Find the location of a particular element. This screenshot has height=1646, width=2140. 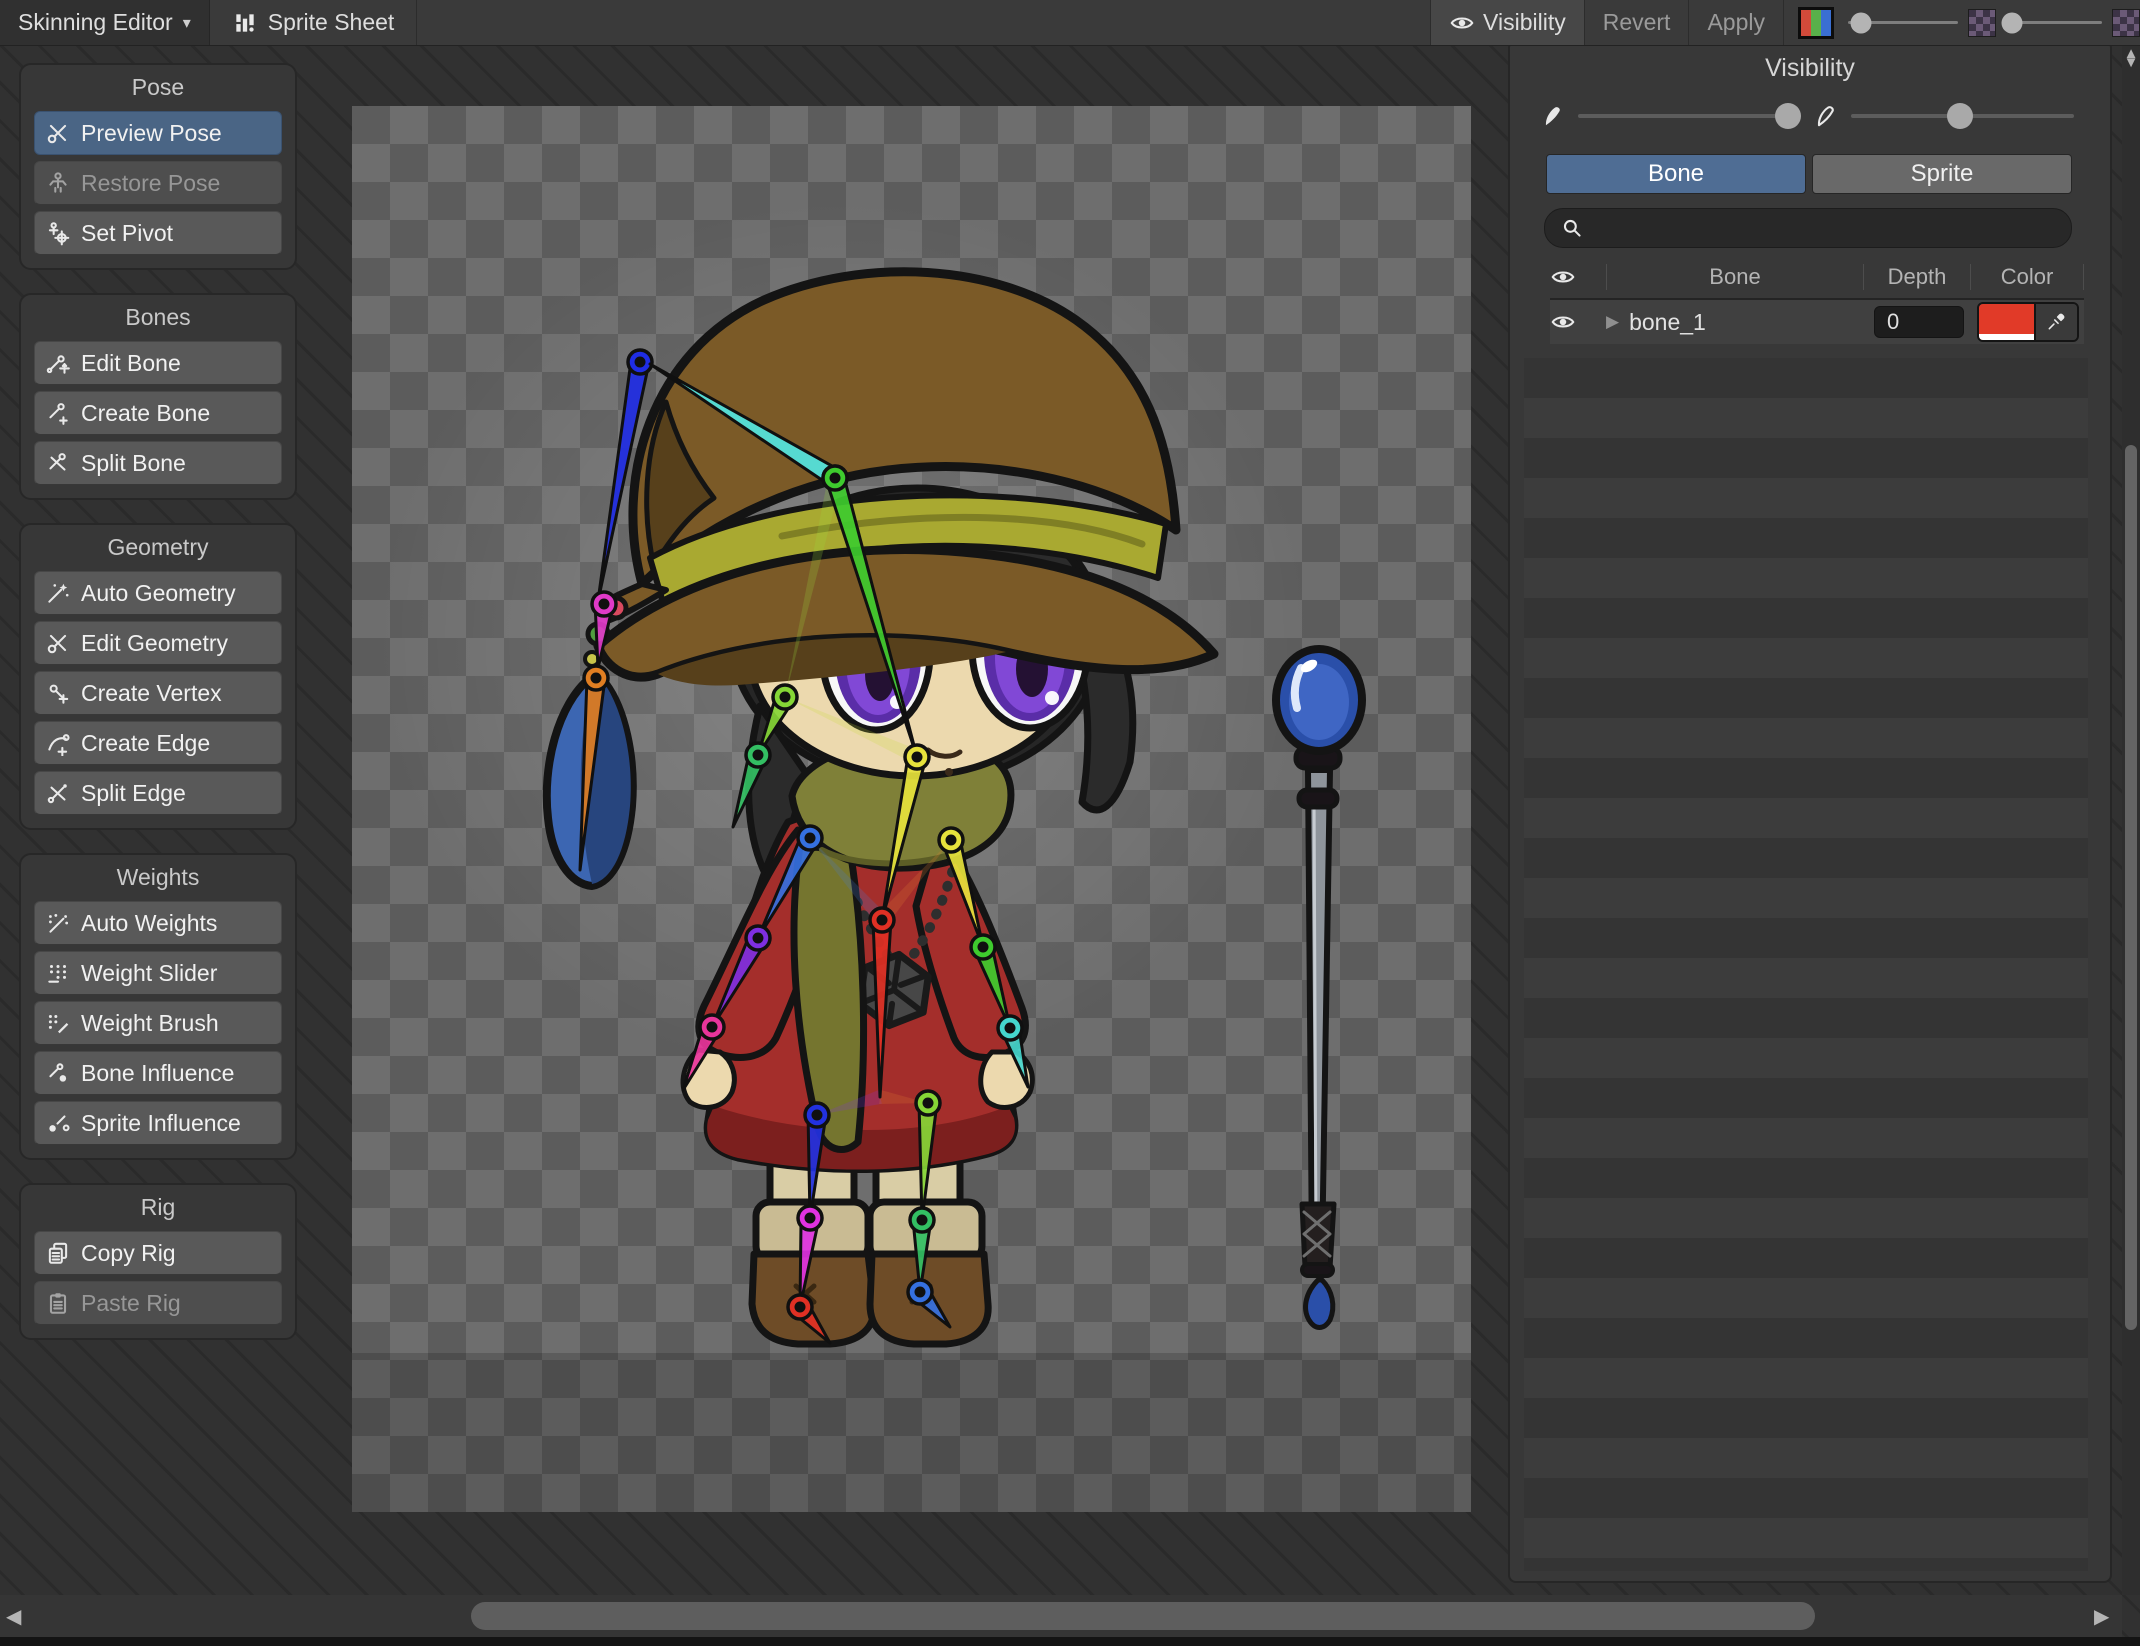

table-row: ▶ bone_1 0 is located at coordinates (1817, 322).